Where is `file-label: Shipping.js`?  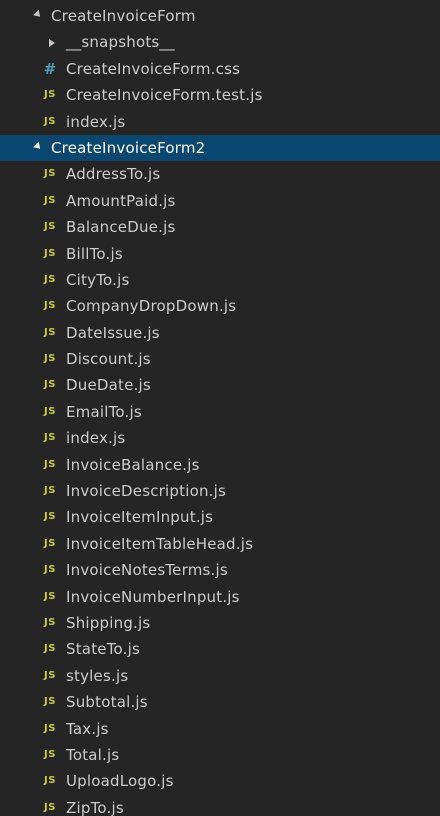 file-label: Shipping.js is located at coordinates (108, 622).